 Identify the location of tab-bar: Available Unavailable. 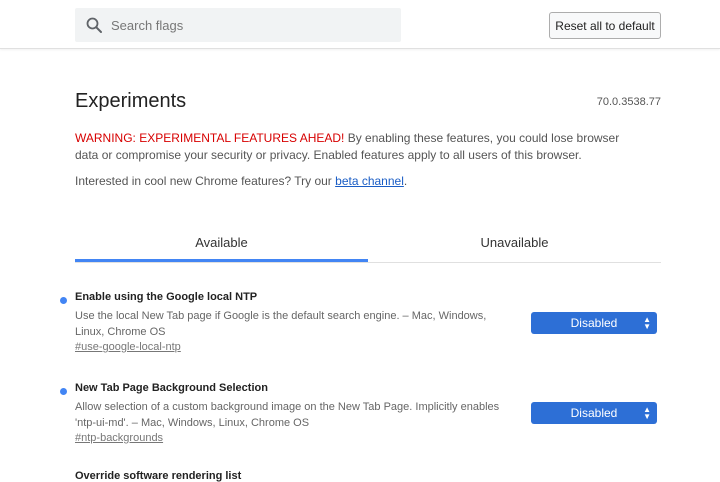
(368, 242).